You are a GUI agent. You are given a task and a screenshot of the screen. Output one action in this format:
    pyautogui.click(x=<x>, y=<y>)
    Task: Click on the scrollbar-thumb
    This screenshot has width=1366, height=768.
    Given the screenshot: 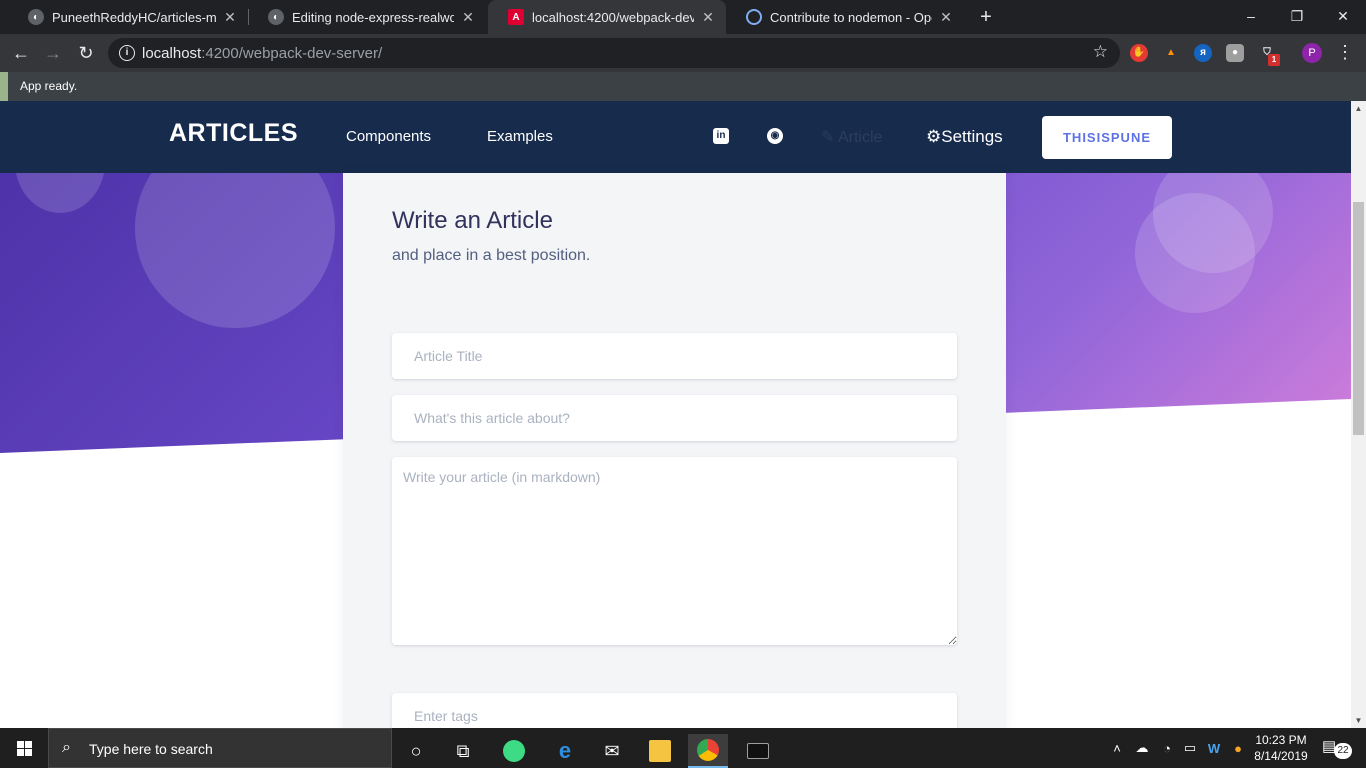 What is the action you would take?
    pyautogui.click(x=1358, y=318)
    